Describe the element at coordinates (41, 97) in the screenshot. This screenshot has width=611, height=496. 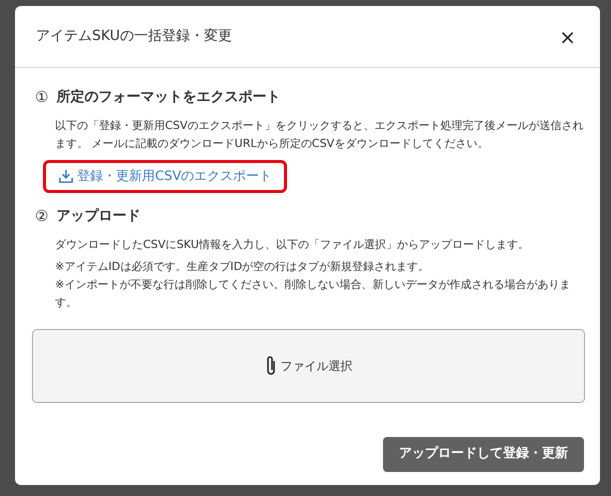
I see `step-number: ①` at that location.